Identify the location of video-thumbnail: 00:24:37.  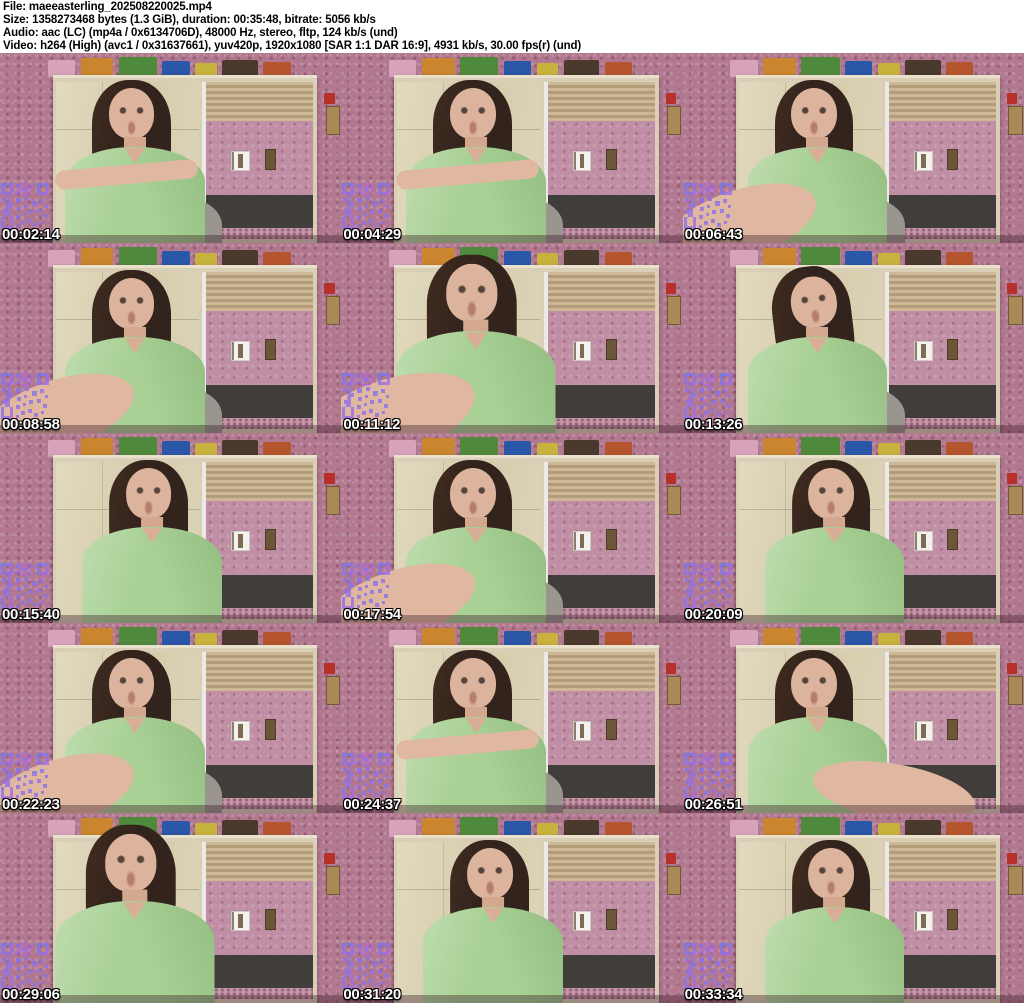
(512, 718).